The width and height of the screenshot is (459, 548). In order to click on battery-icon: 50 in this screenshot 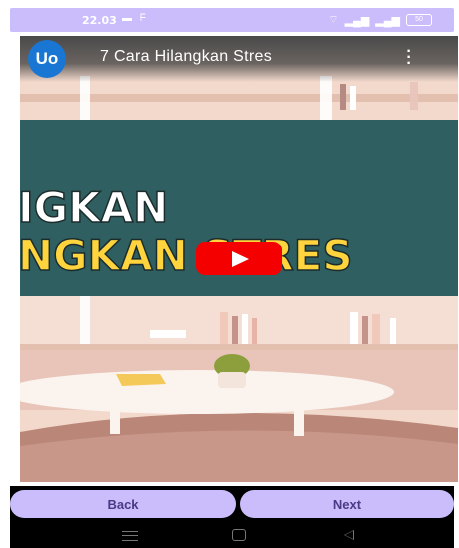, I will do `click(419, 20)`.